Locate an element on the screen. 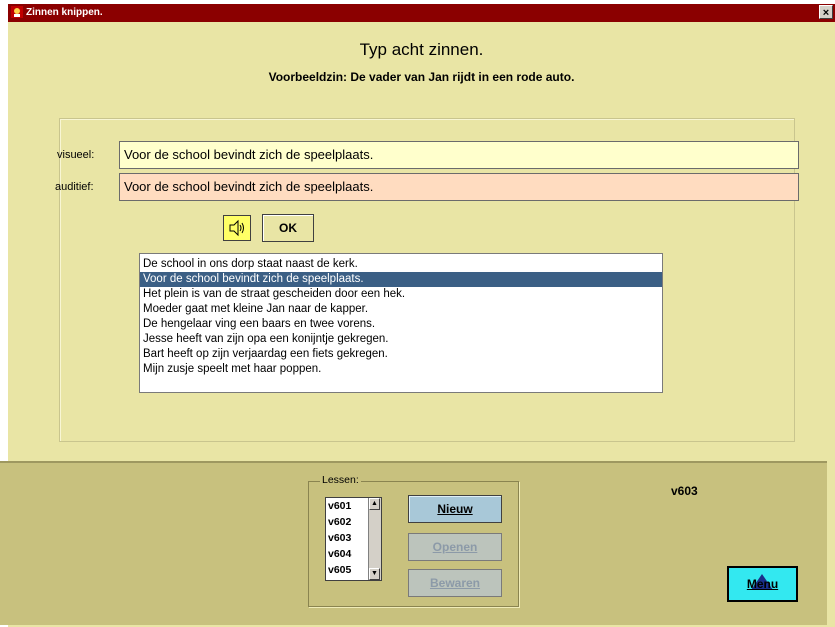  lesson-item: v601 is located at coordinates (339, 506).